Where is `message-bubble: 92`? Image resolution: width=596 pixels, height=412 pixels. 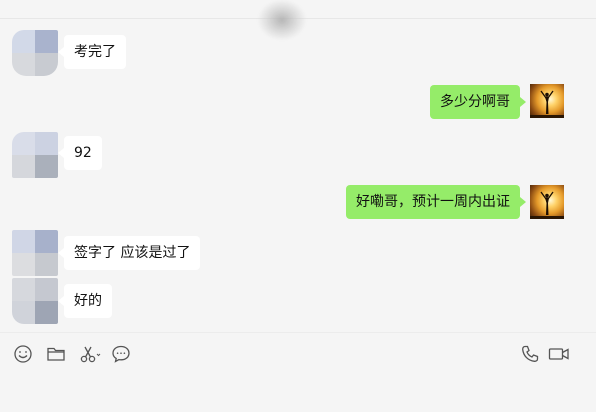
message-bubble: 92 is located at coordinates (80, 153).